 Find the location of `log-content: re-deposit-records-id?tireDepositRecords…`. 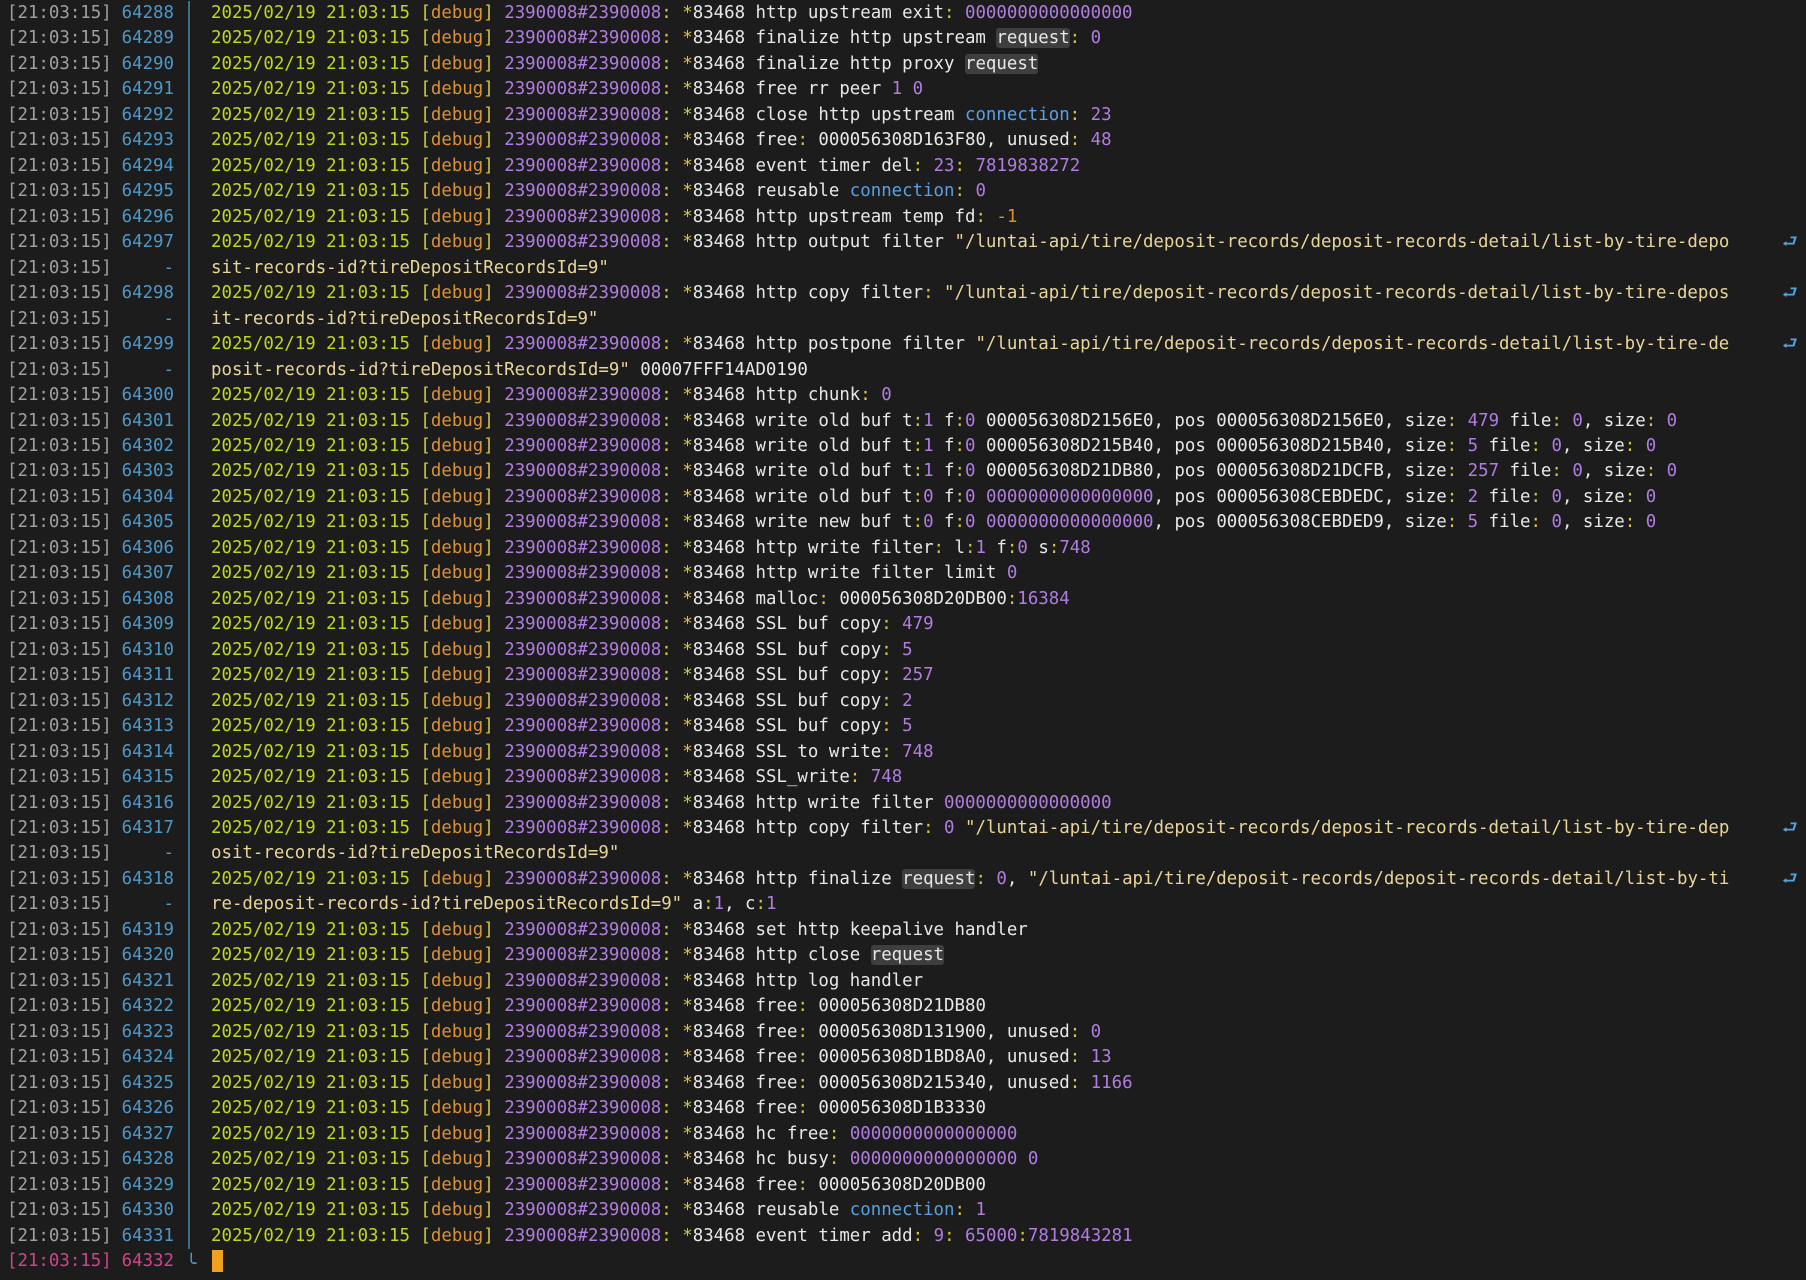

log-content: re-deposit-records-id?tireDepositRecords… is located at coordinates (493, 904).